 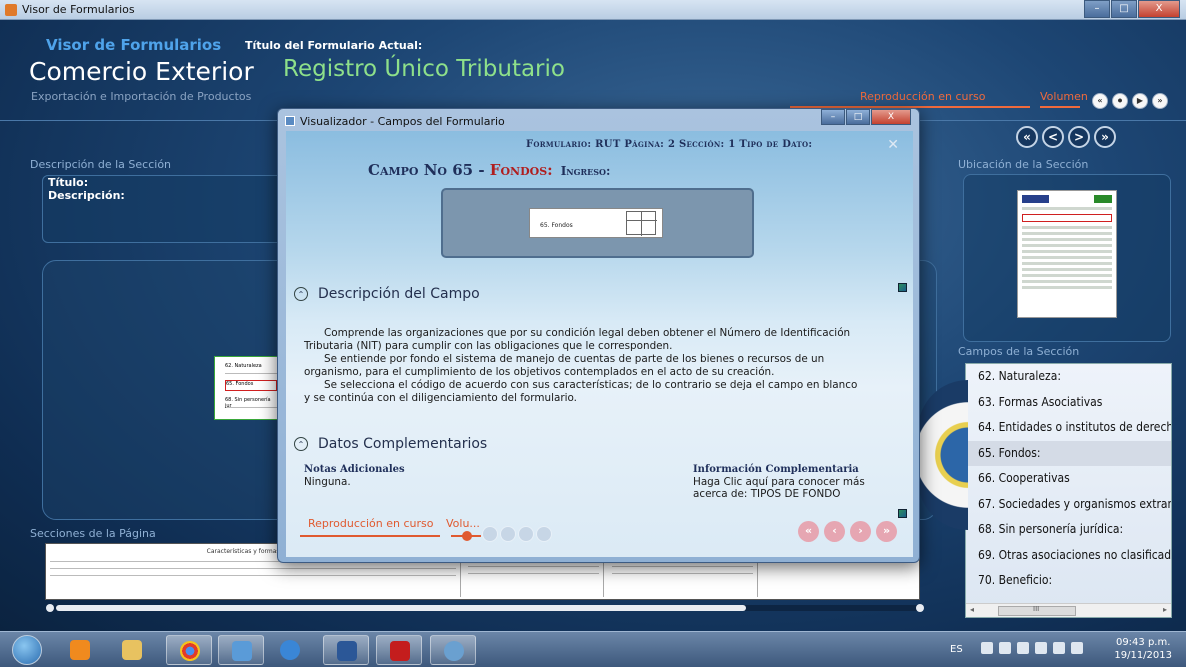 What do you see at coordinates (429, 170) in the screenshot?
I see `field-number: Campo No 65 -` at bounding box center [429, 170].